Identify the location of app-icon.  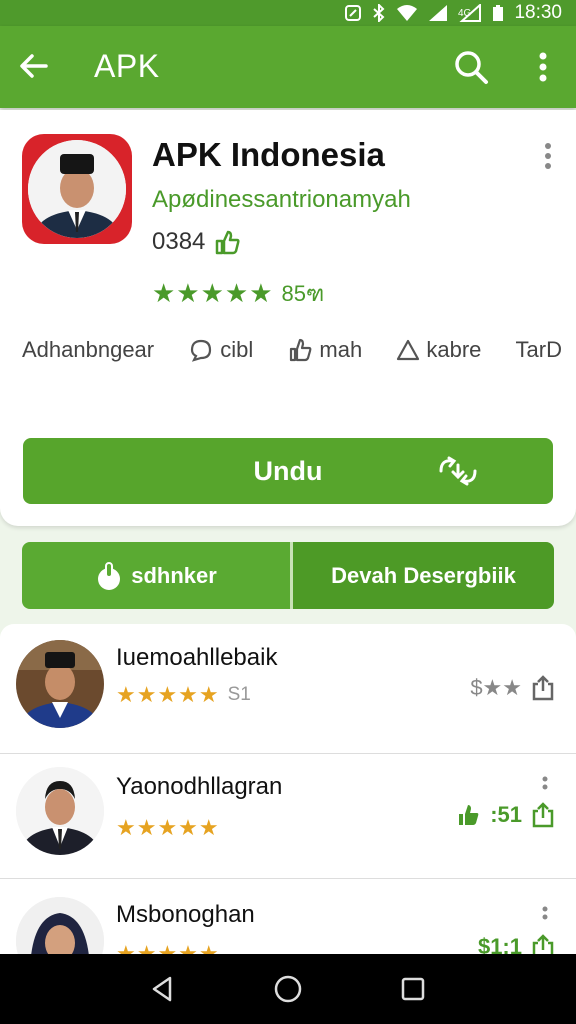
(77, 189).